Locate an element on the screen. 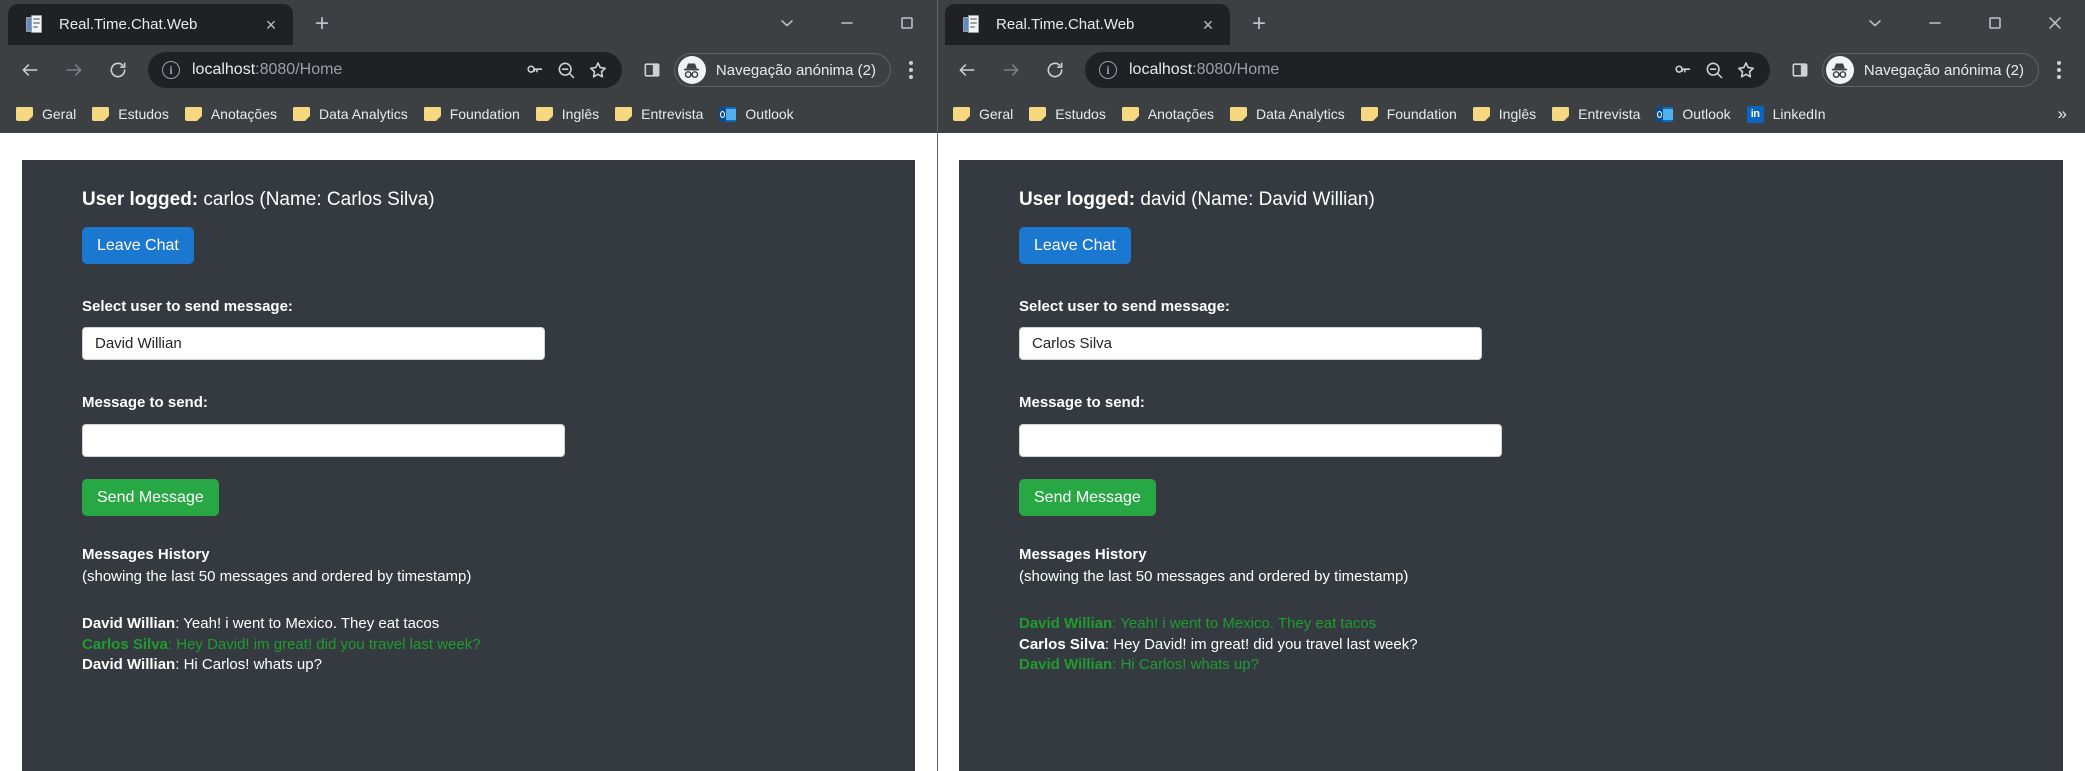  window-controls is located at coordinates (847, 22).